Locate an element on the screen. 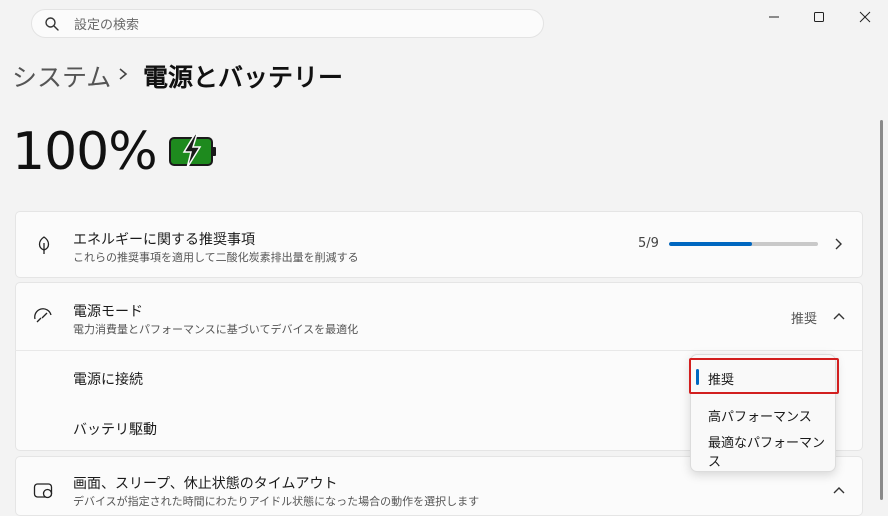 This screenshot has width=888, height=516. search-placeholder: 設定の検索 is located at coordinates (107, 25).